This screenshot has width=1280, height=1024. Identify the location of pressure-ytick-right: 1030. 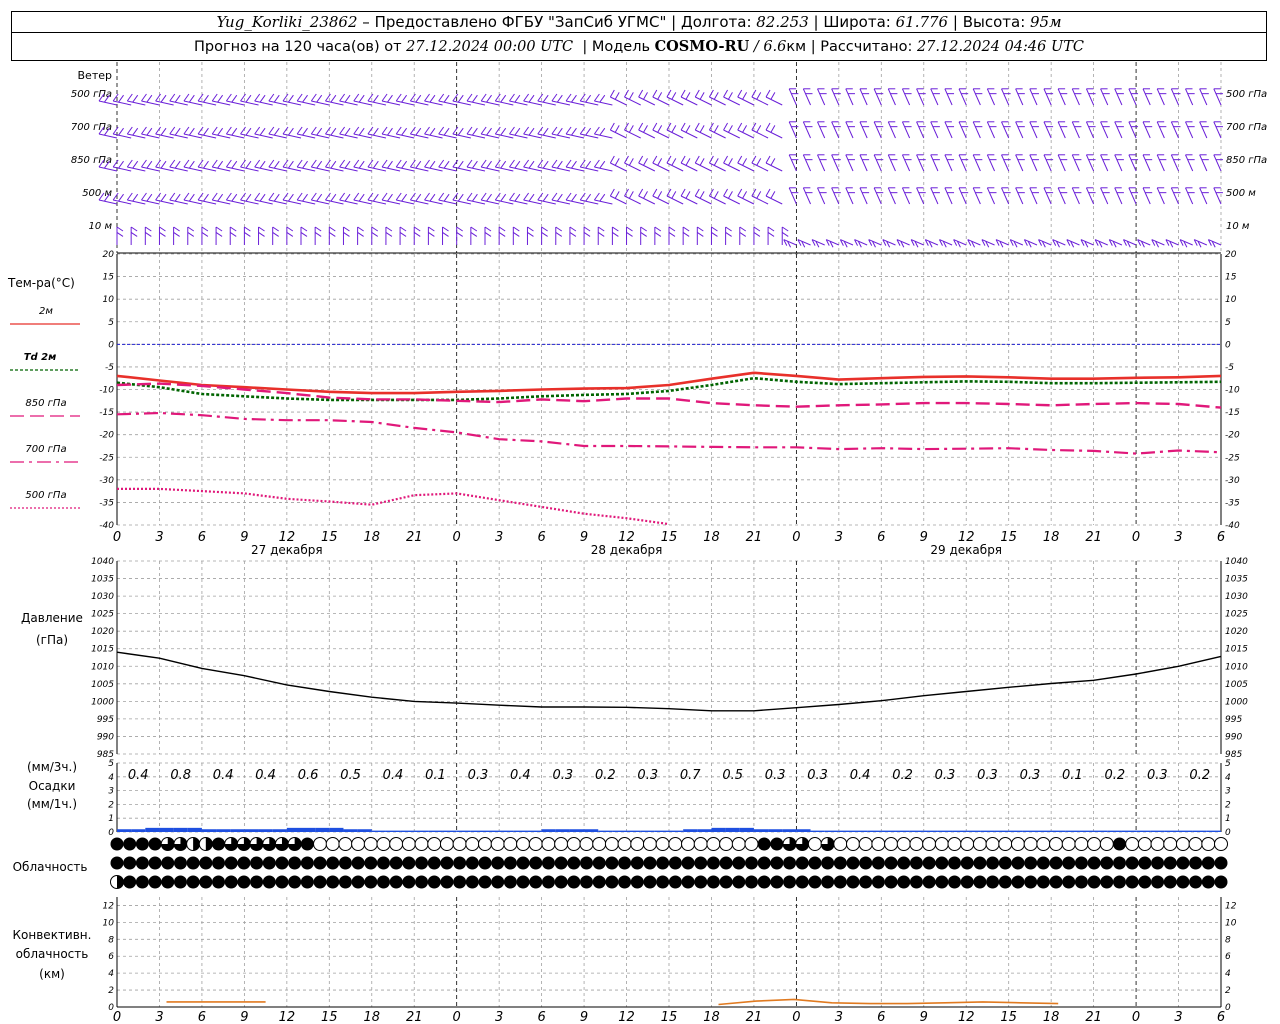
(1236, 597).